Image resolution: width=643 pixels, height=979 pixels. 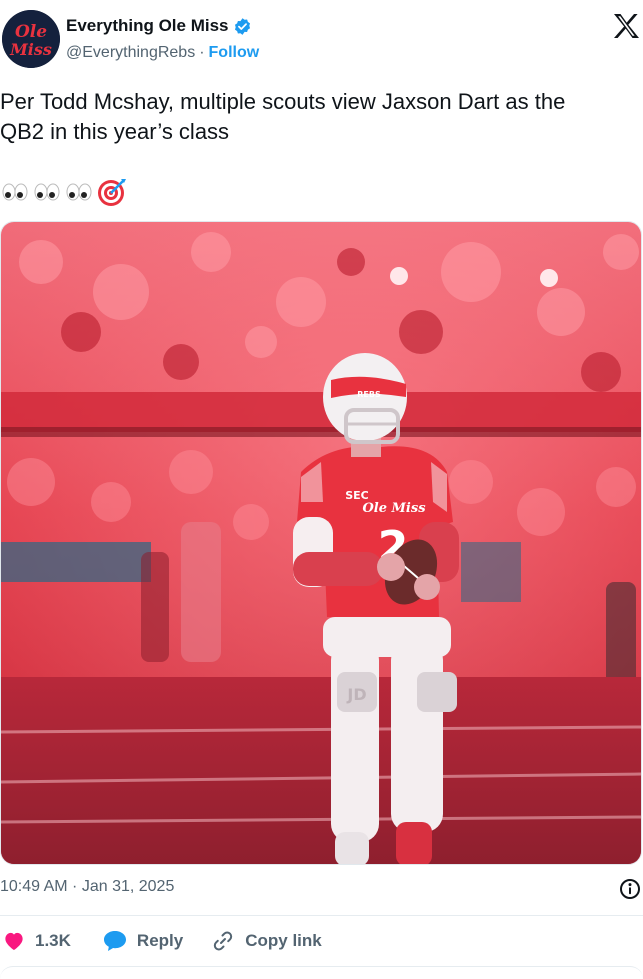 I want to click on x-logo-icon, so click(x=626, y=26).